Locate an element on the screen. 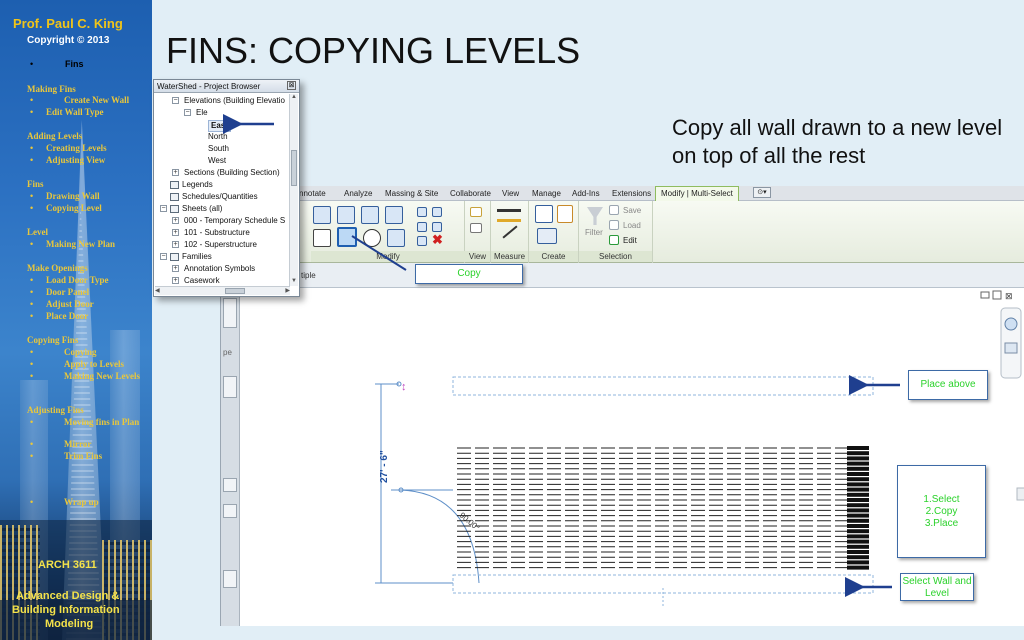 The image size is (1024, 640). split-icon is located at coordinates (422, 212).